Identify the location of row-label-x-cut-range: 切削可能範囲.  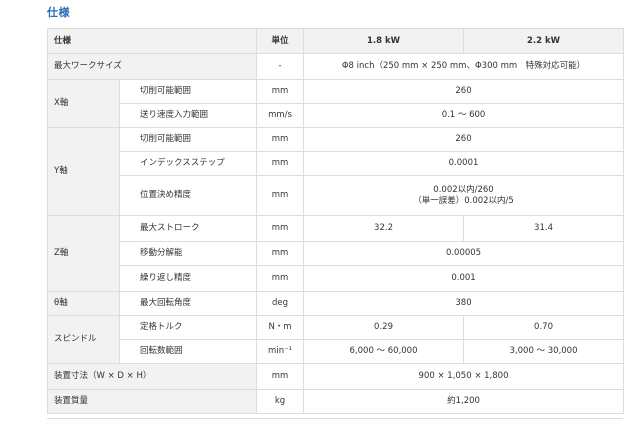
(188, 91).